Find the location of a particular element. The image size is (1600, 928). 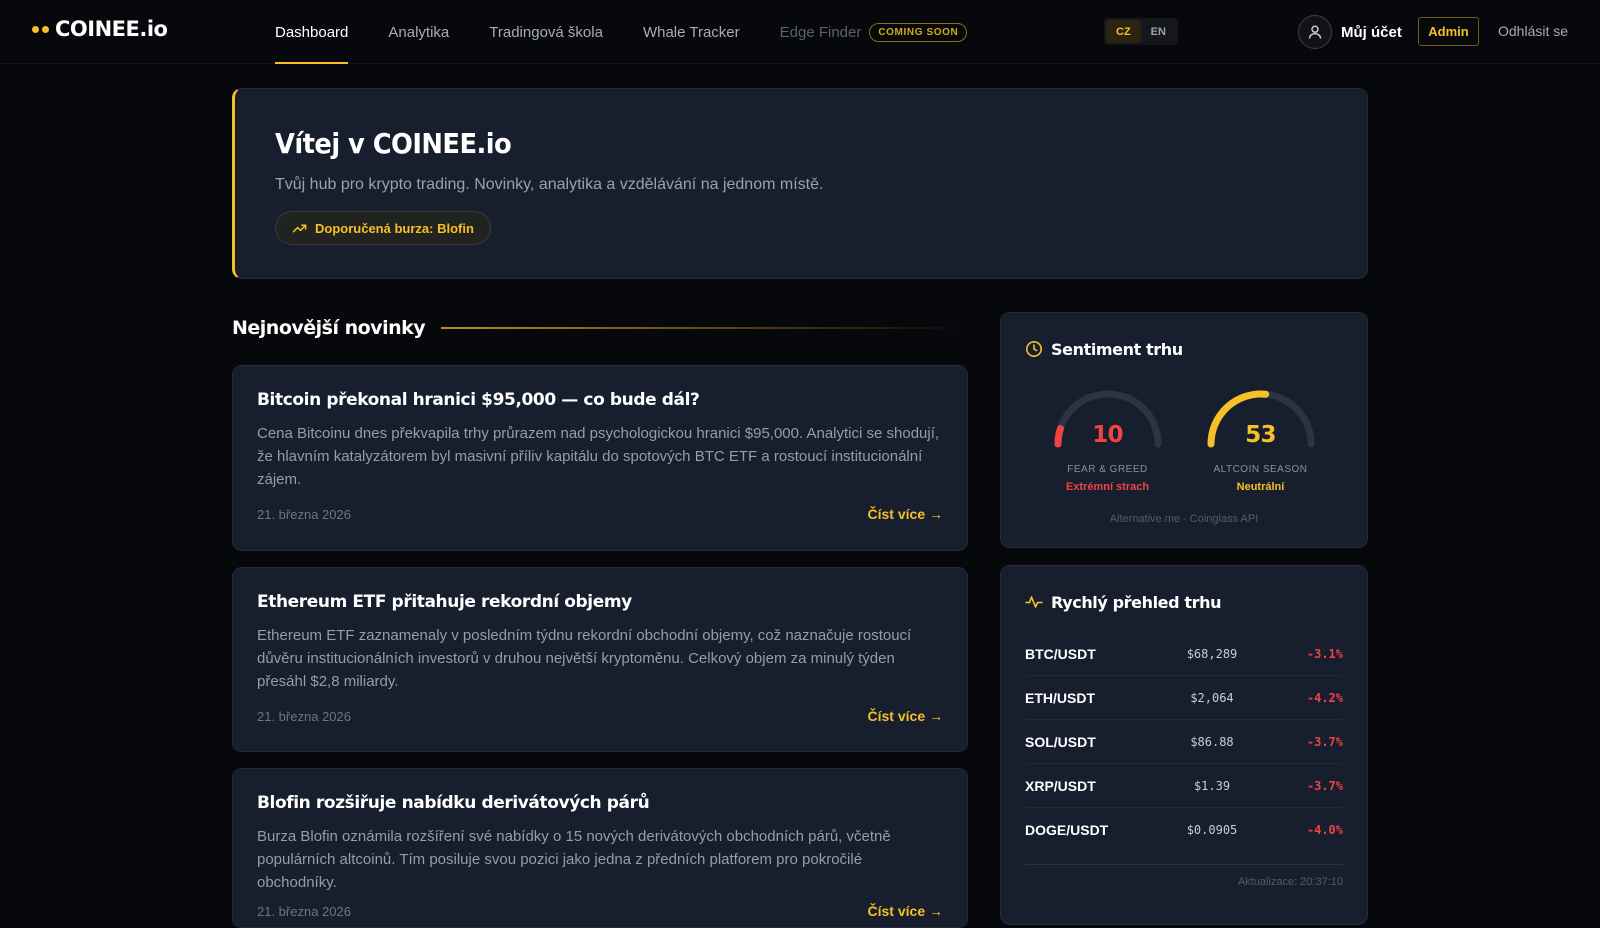

logout-link: Odhlásit se is located at coordinates (1533, 31).